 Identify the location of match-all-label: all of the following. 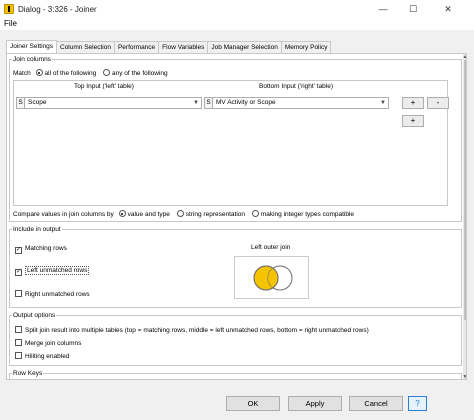
(70, 73).